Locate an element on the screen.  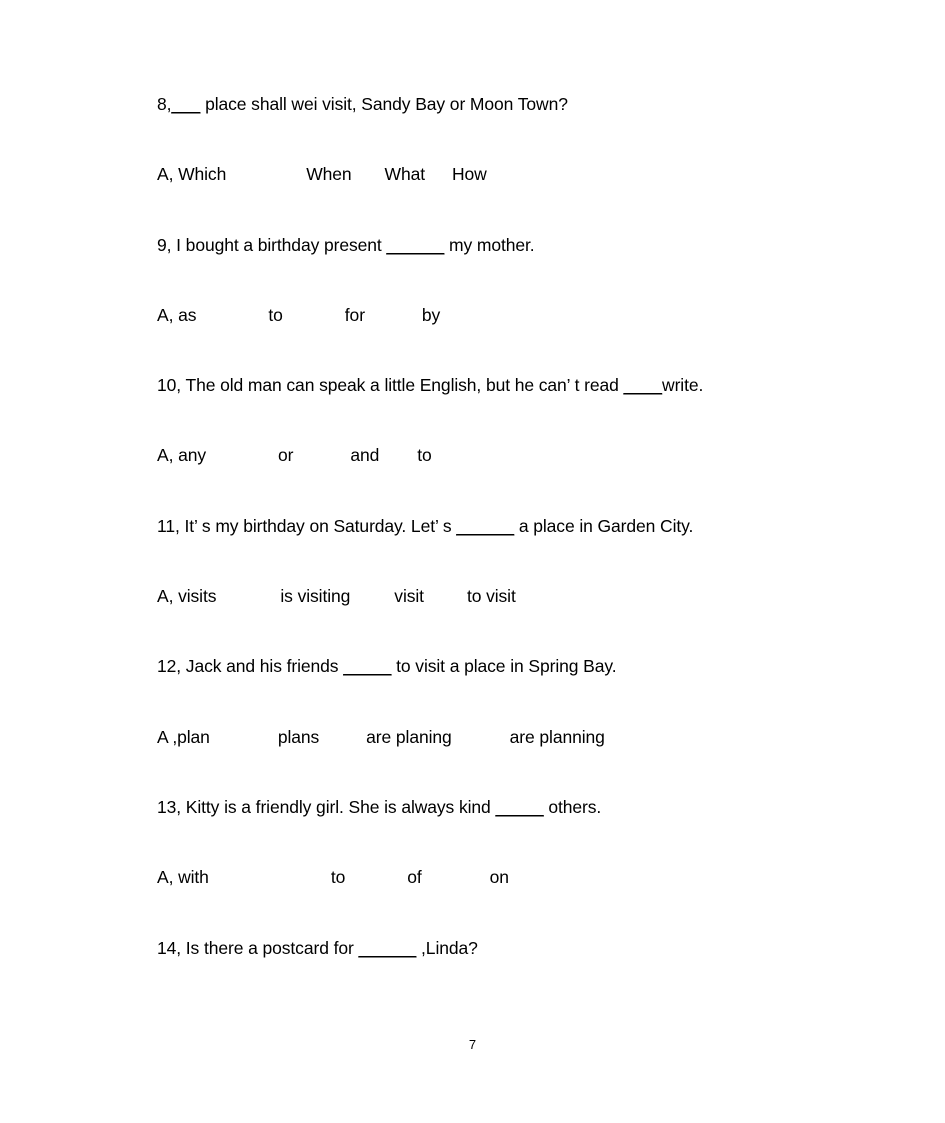
option-c: What is located at coordinates (405, 174).